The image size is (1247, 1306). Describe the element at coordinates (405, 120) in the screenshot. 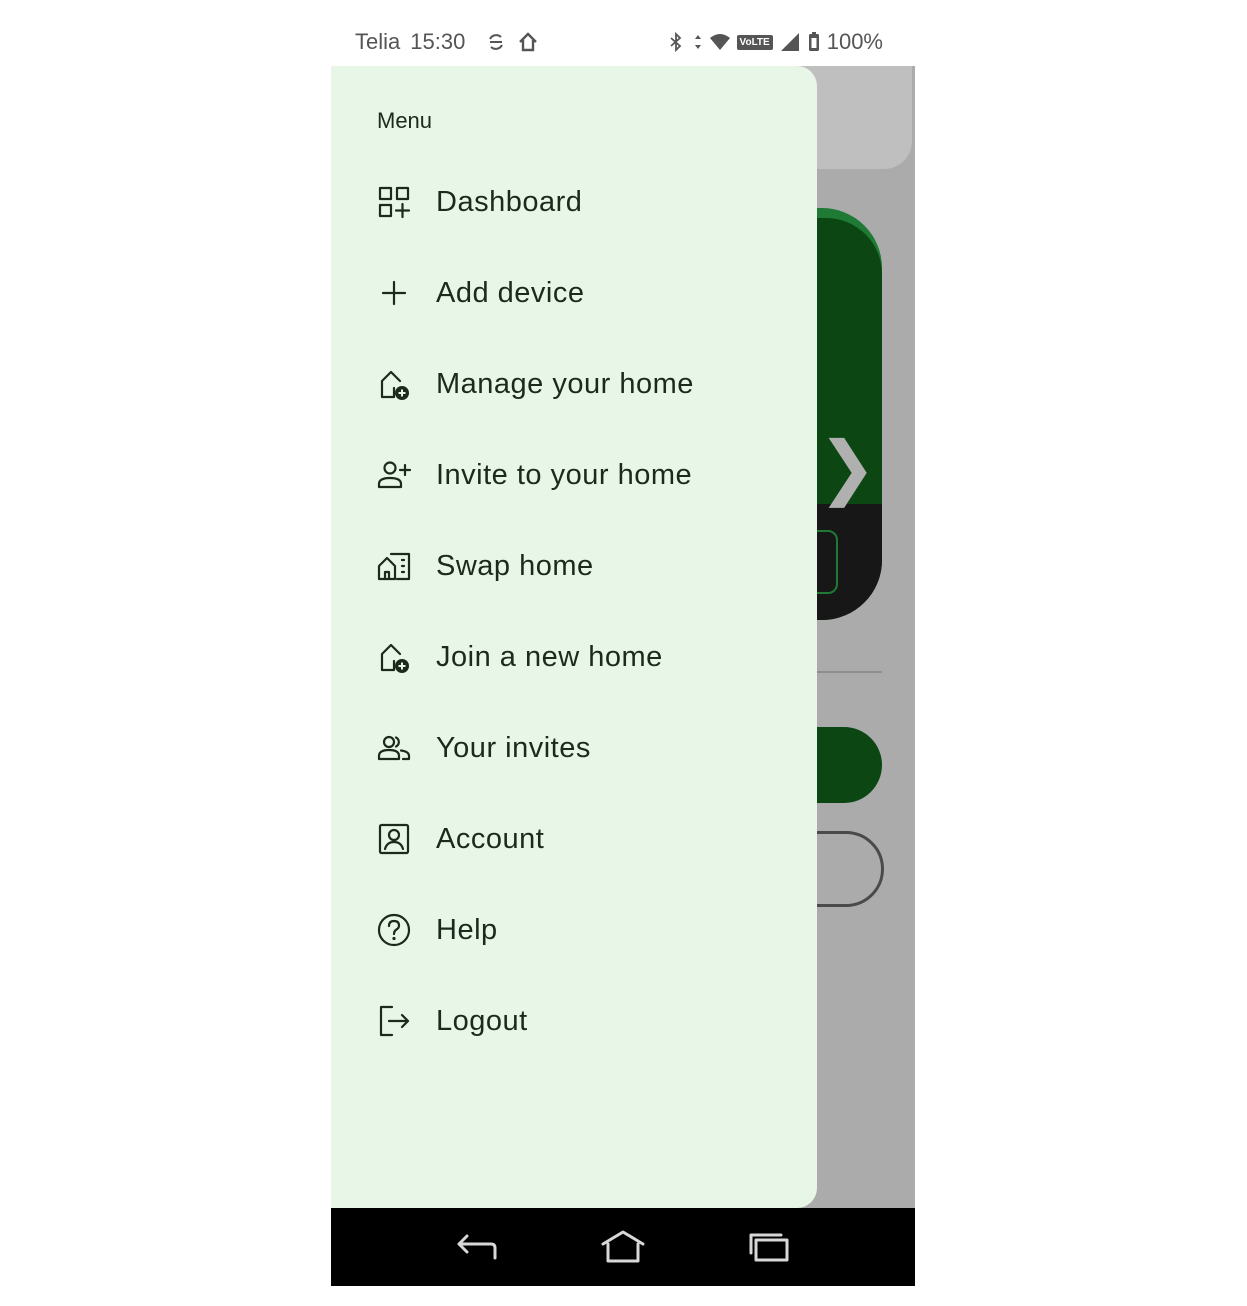

I see `drawer-title: Menu` at that location.